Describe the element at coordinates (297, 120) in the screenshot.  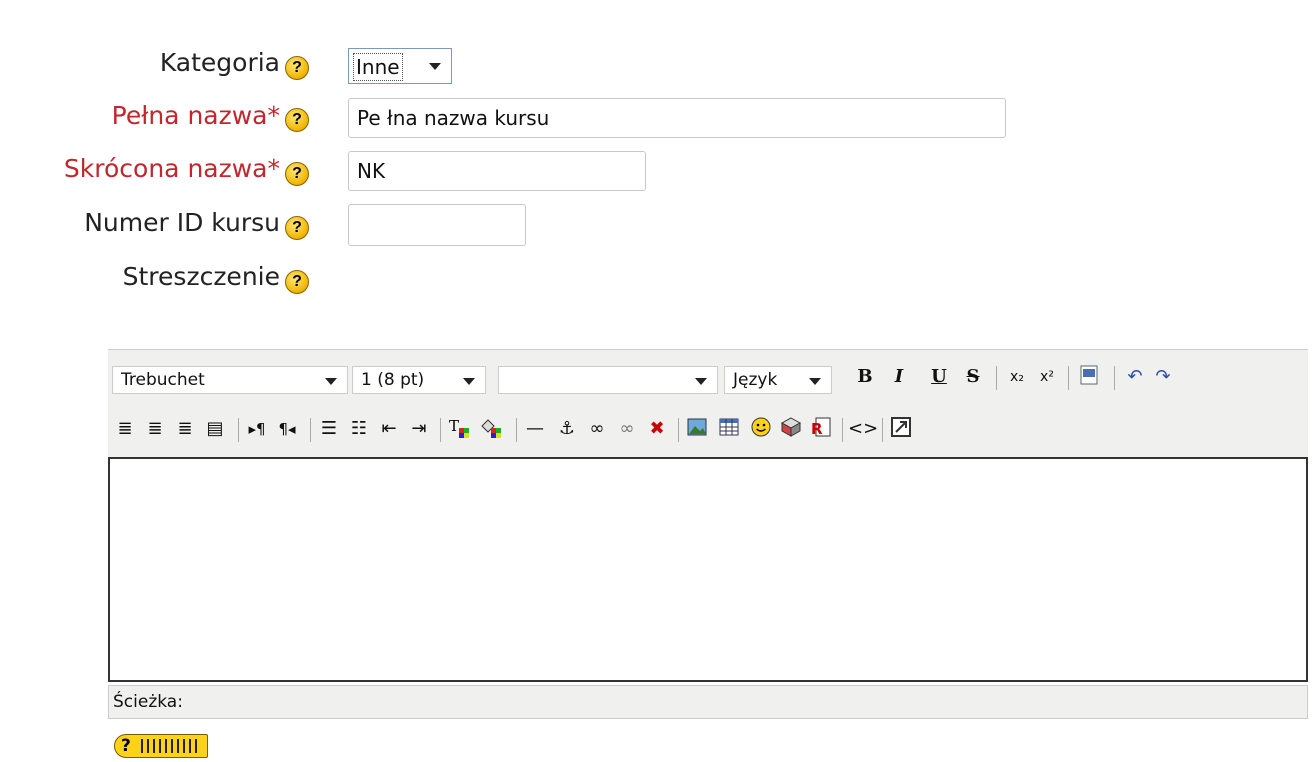
I see `fullname-help-icon: ?` at that location.